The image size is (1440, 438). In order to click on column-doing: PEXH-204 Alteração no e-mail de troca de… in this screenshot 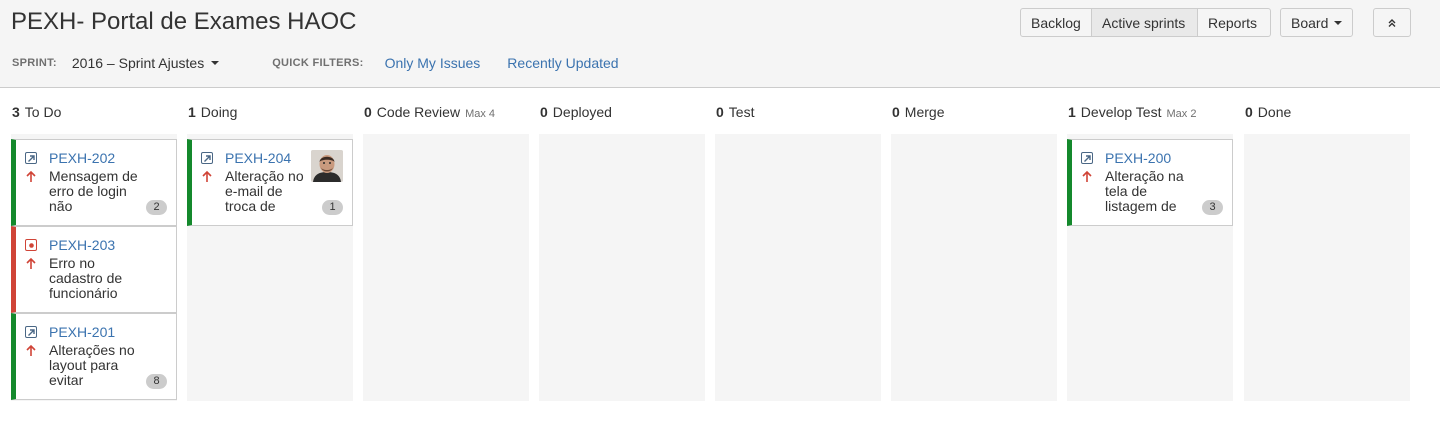, I will do `click(270, 267)`.